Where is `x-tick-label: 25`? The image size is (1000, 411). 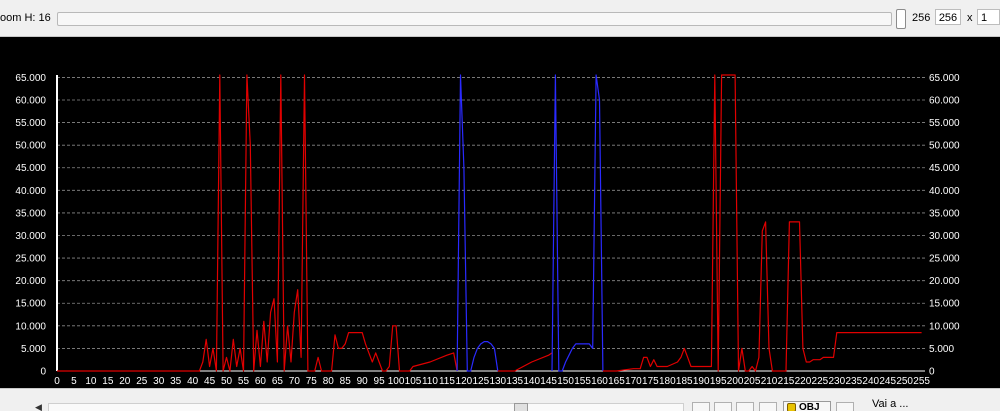
x-tick-label: 25 is located at coordinates (142, 381).